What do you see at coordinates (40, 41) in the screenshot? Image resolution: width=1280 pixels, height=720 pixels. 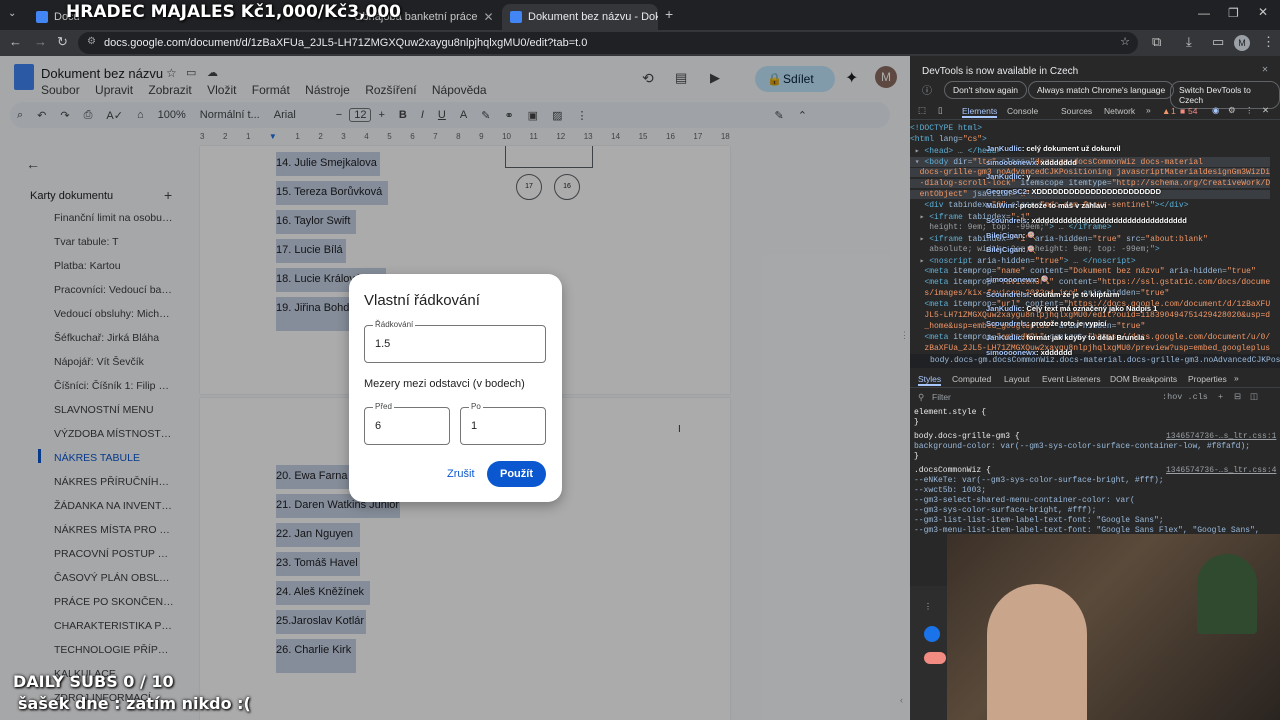 I see `forward-icon: →` at bounding box center [40, 41].